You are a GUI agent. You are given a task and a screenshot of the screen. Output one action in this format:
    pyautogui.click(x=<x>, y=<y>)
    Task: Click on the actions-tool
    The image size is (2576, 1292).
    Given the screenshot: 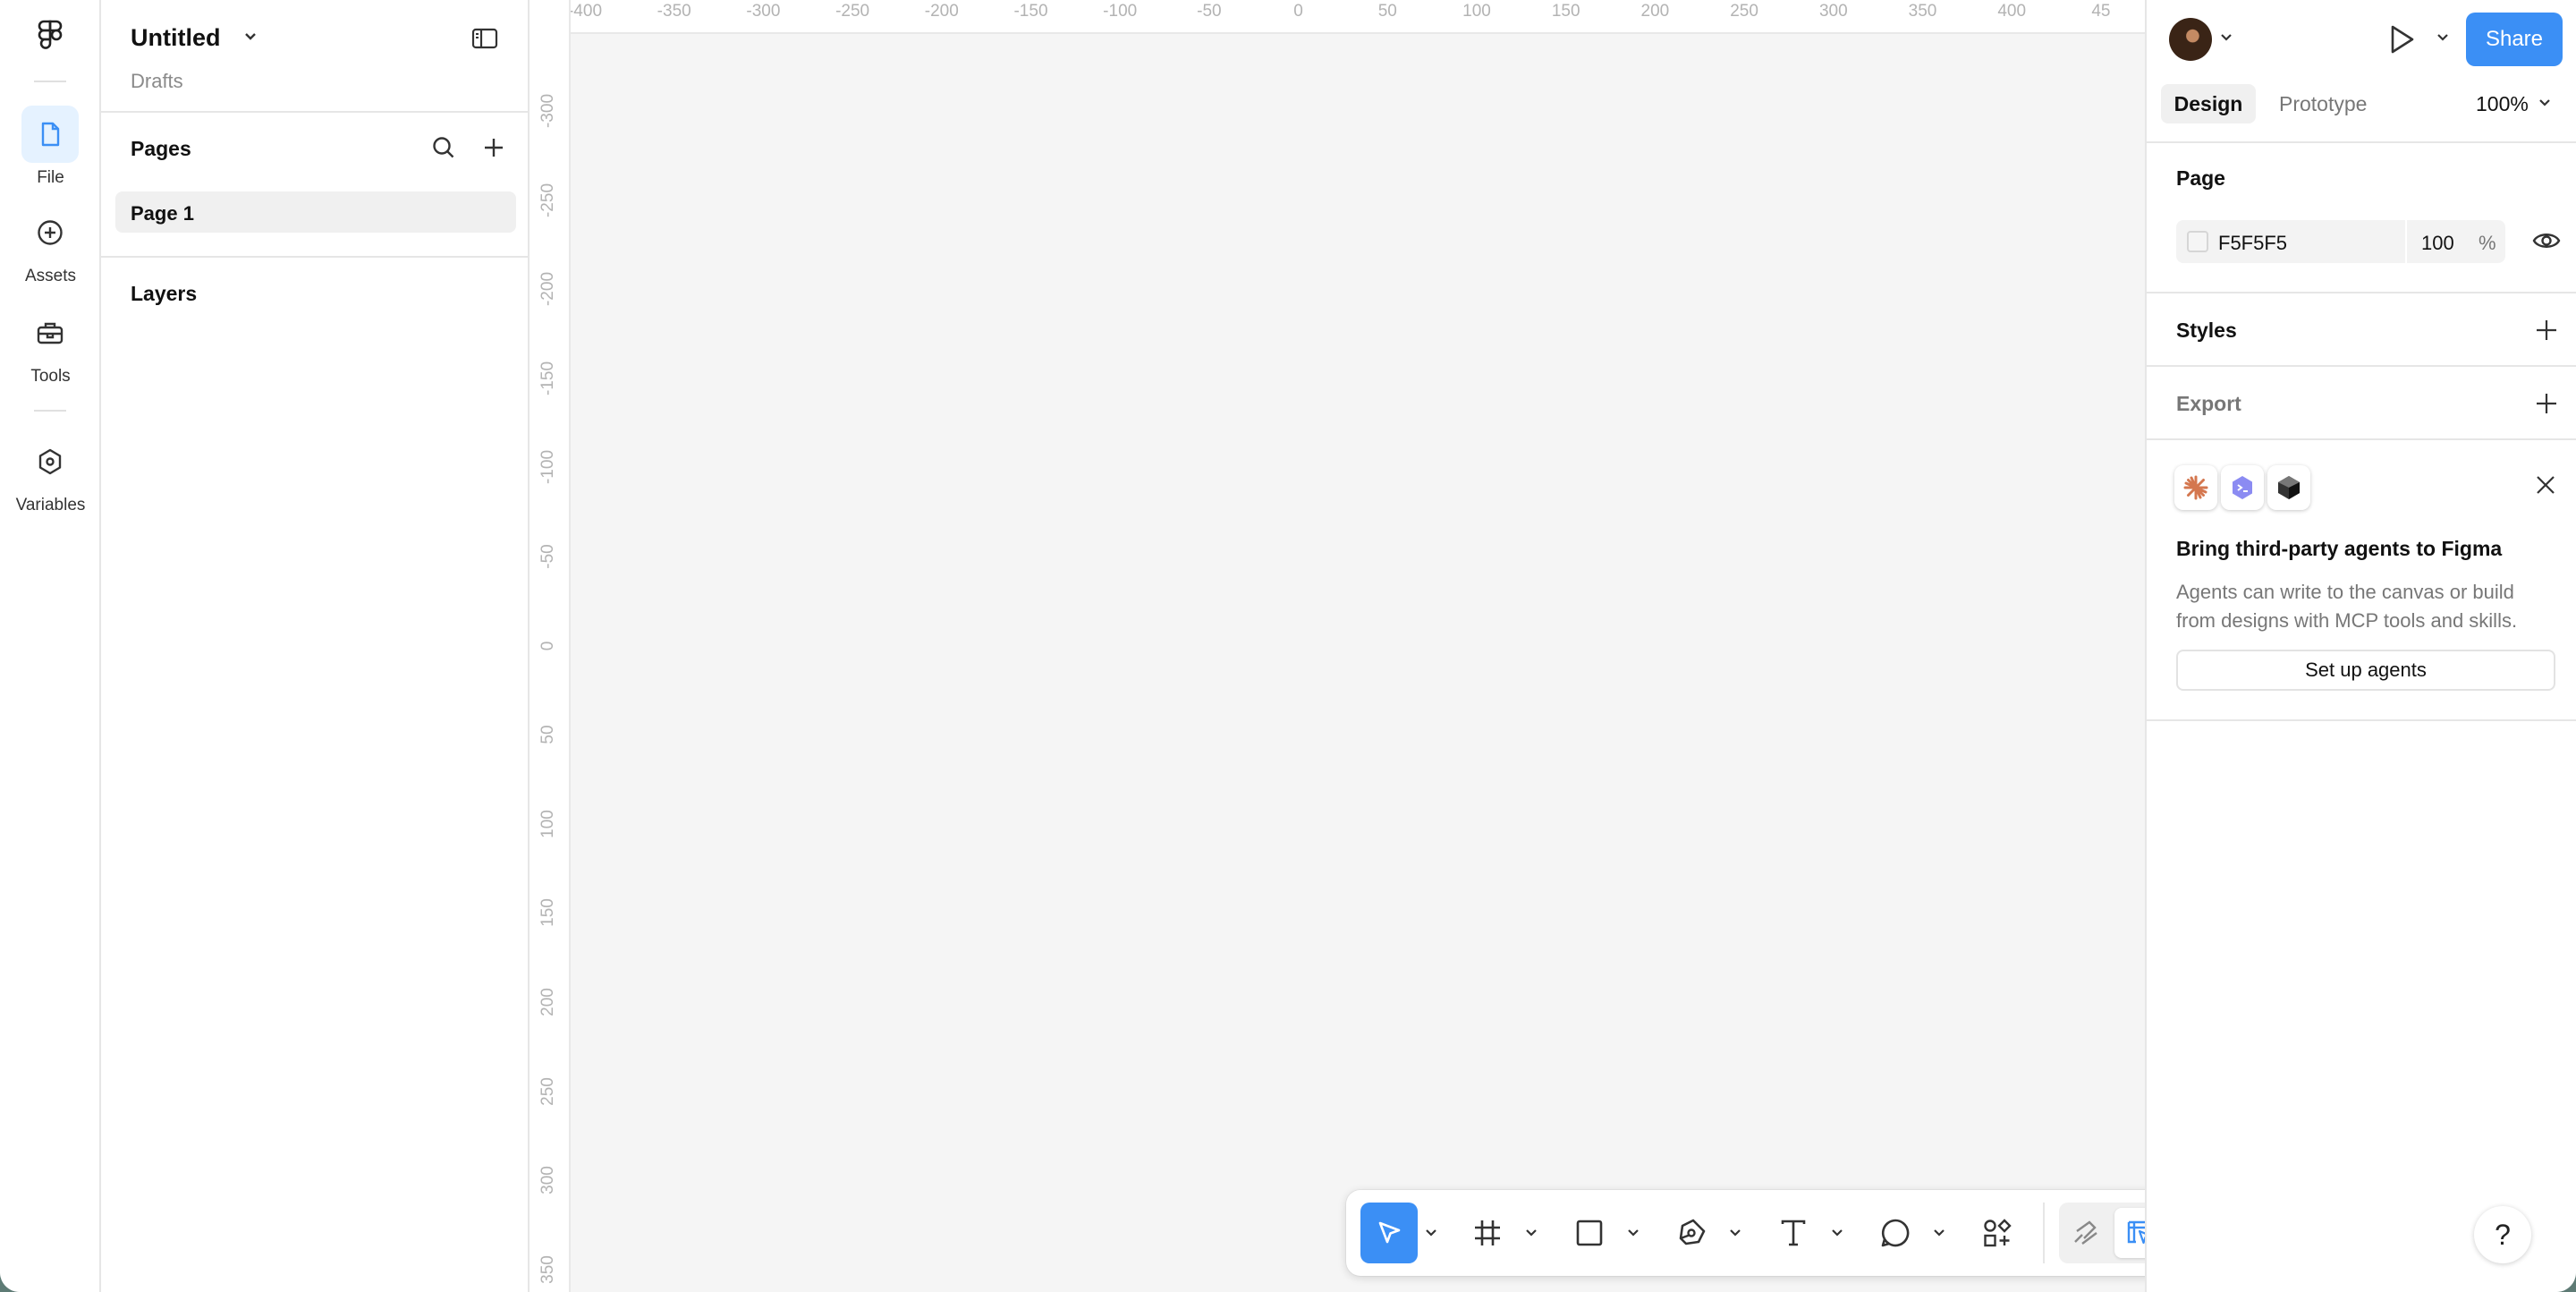 What is the action you would take?
    pyautogui.click(x=1997, y=1233)
    